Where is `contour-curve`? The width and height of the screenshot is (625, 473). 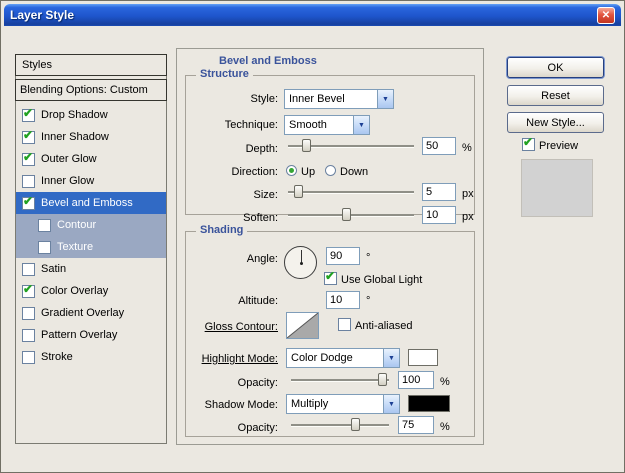 contour-curve is located at coordinates (302, 325).